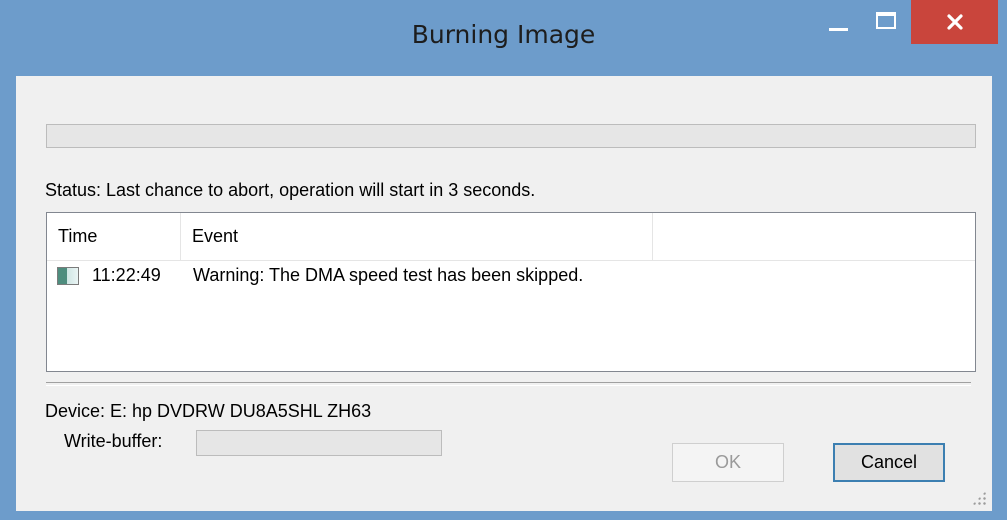 Image resolution: width=1007 pixels, height=520 pixels. I want to click on resize-grip, so click(979, 498).